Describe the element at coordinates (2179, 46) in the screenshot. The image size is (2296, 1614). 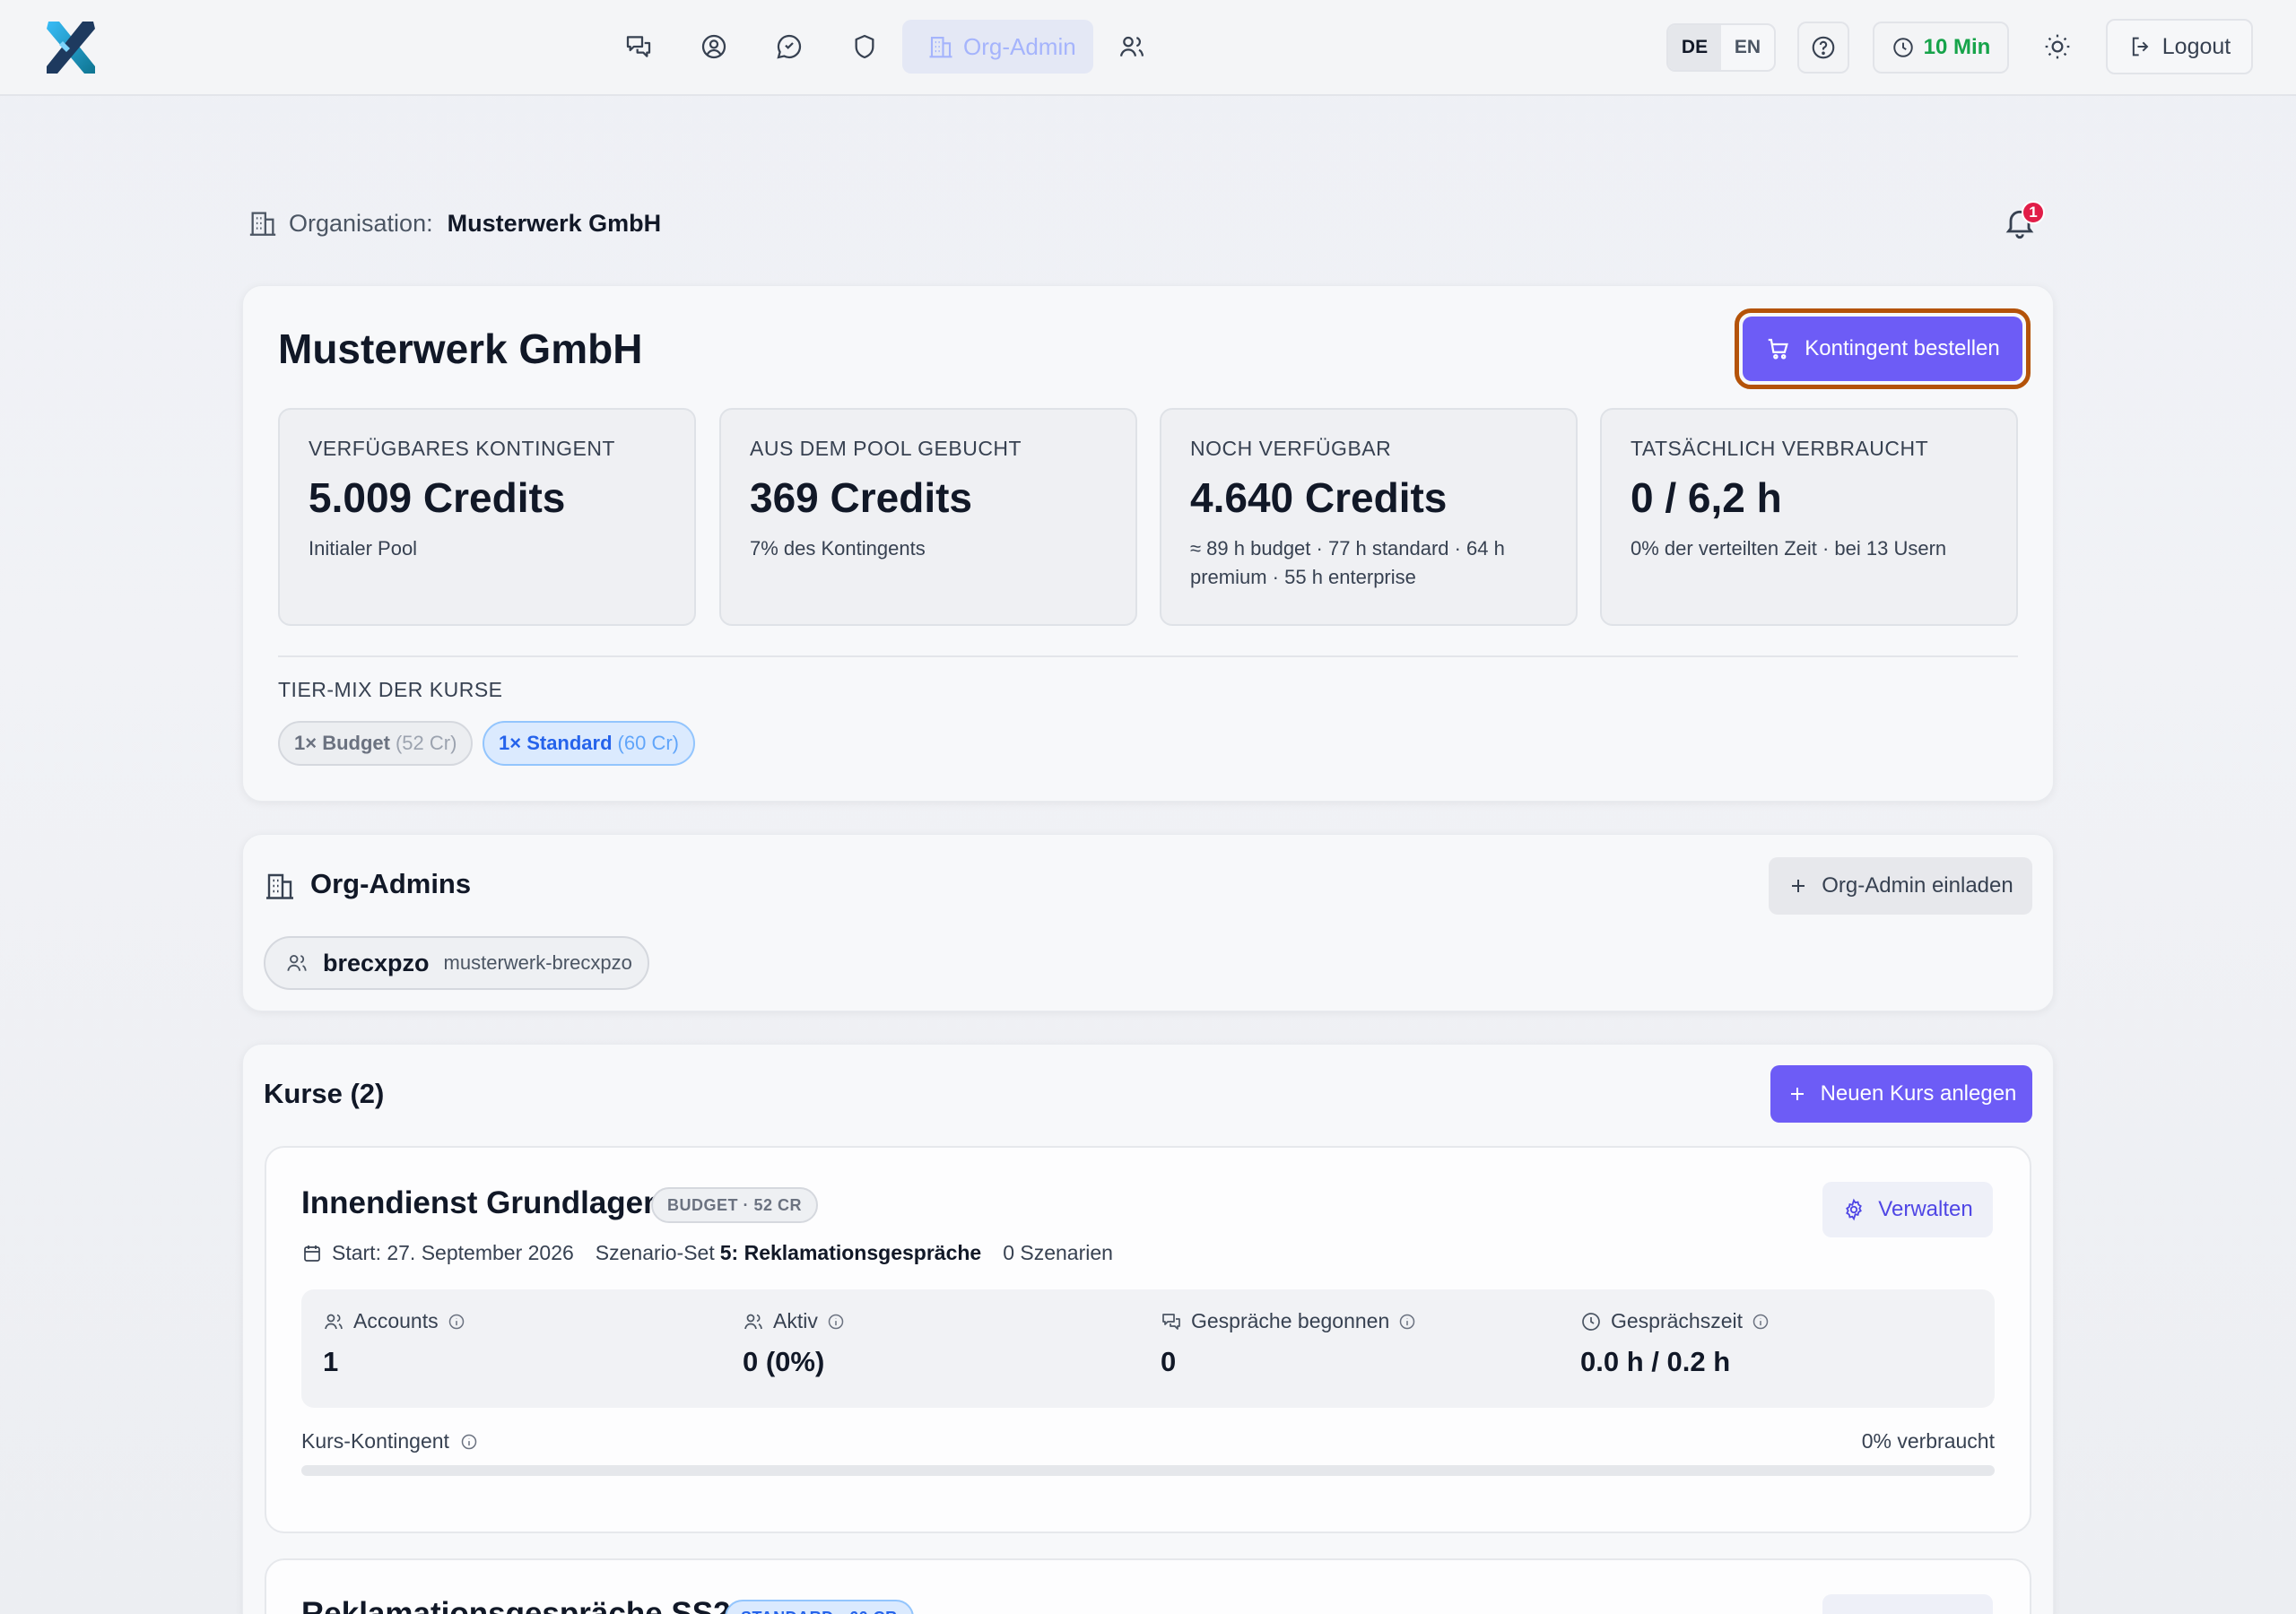
I see `logout-button: Logout` at that location.